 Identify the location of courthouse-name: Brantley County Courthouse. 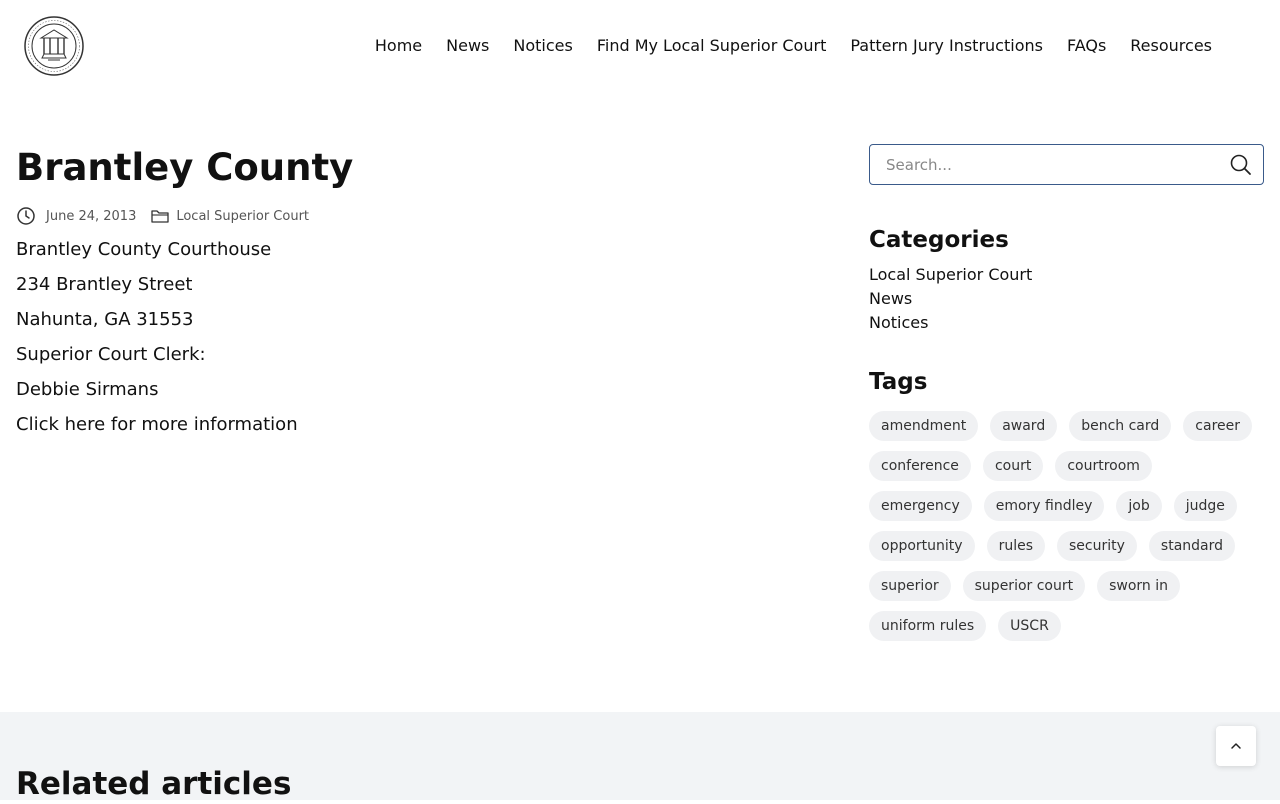
(144, 249).